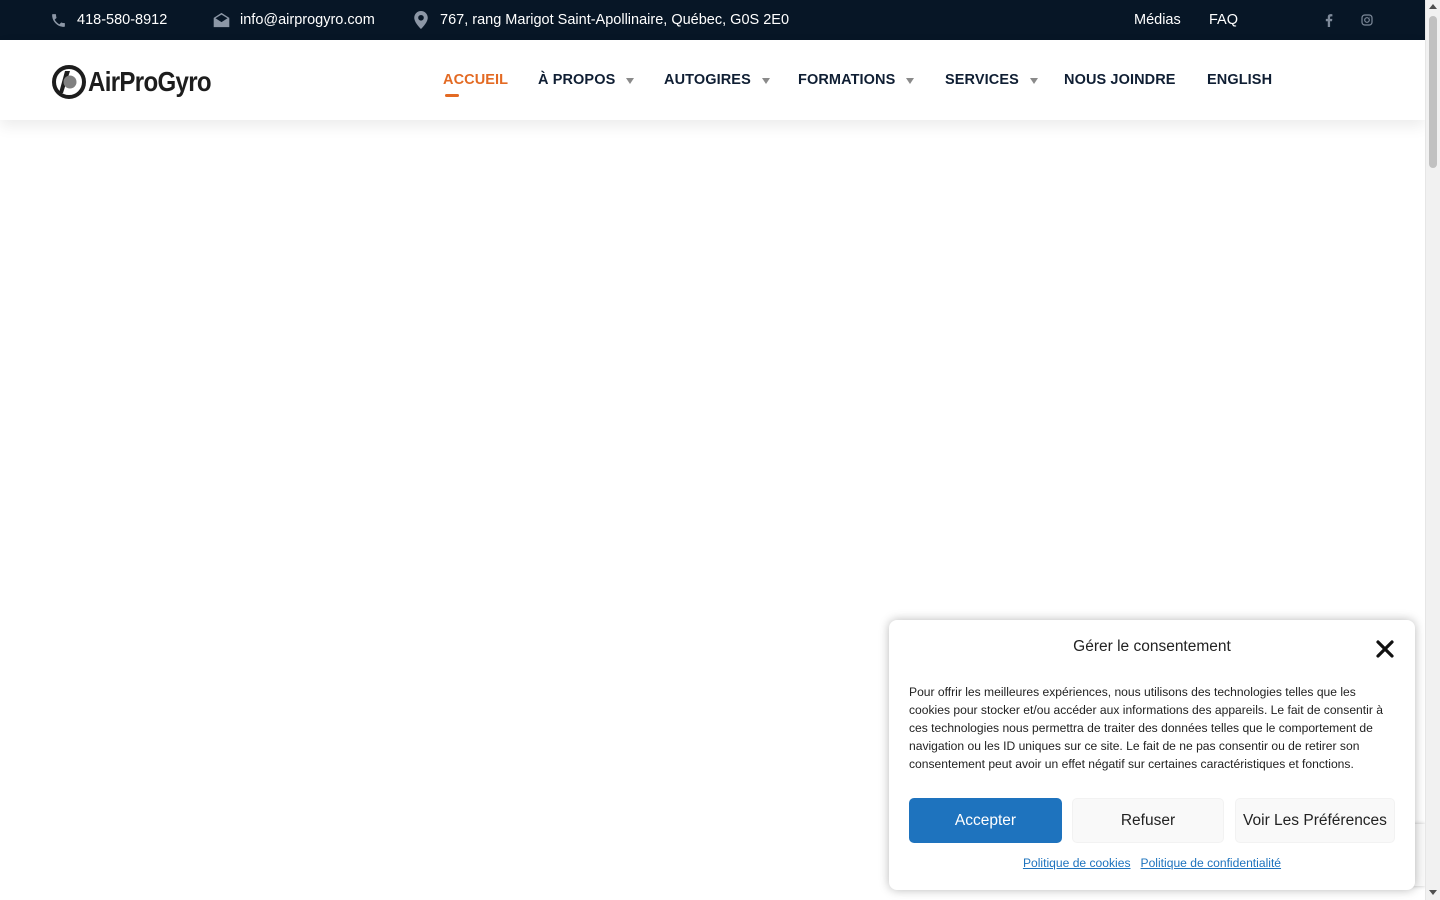  I want to click on nav-nous-joindre-label: NOUS JOINDRE, so click(1120, 80).